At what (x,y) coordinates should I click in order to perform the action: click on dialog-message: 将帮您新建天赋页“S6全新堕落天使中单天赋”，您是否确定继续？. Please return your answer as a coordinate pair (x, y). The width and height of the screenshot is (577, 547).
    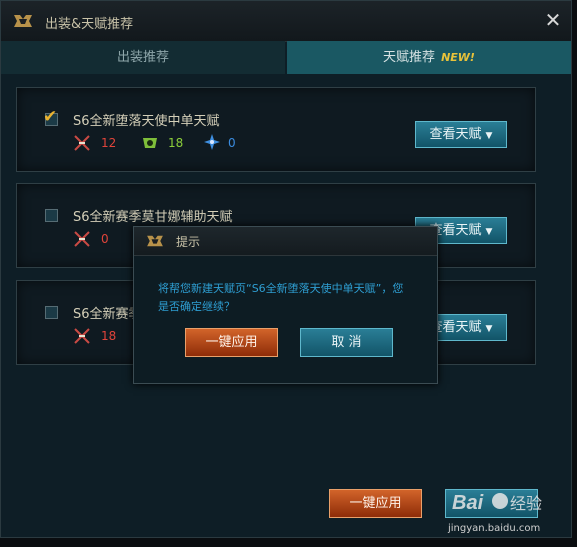
    Looking at the image, I should click on (281, 297).